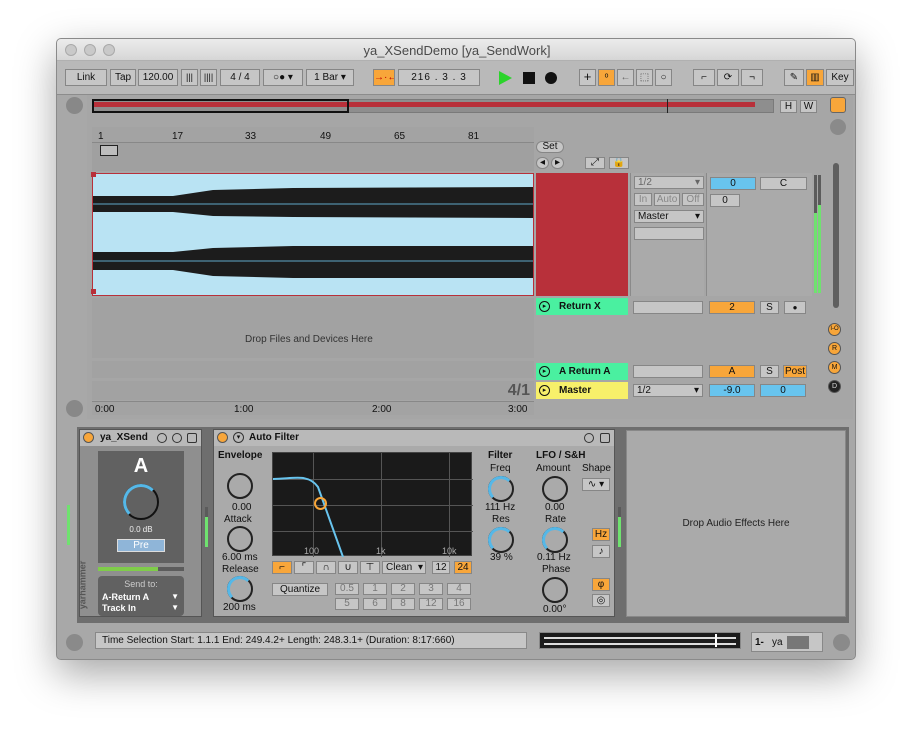 The image size is (912, 734). What do you see at coordinates (840, 77) in the screenshot?
I see `key-map-button: Key` at bounding box center [840, 77].